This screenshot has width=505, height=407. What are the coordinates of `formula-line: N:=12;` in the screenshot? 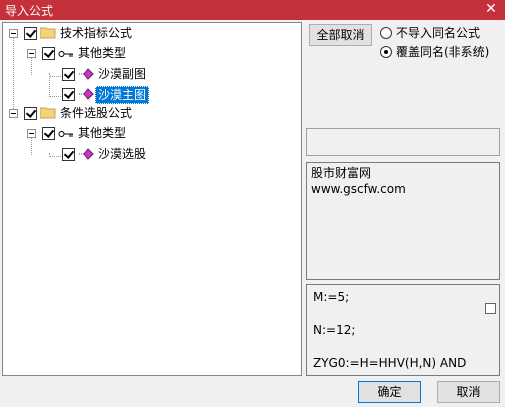 It's located at (334, 330).